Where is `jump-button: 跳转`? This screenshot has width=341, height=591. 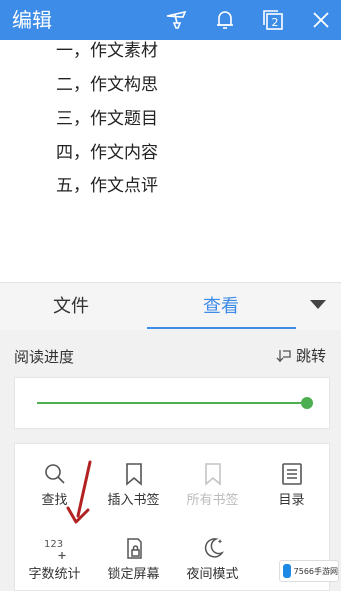 jump-button: 跳转 is located at coordinates (301, 356).